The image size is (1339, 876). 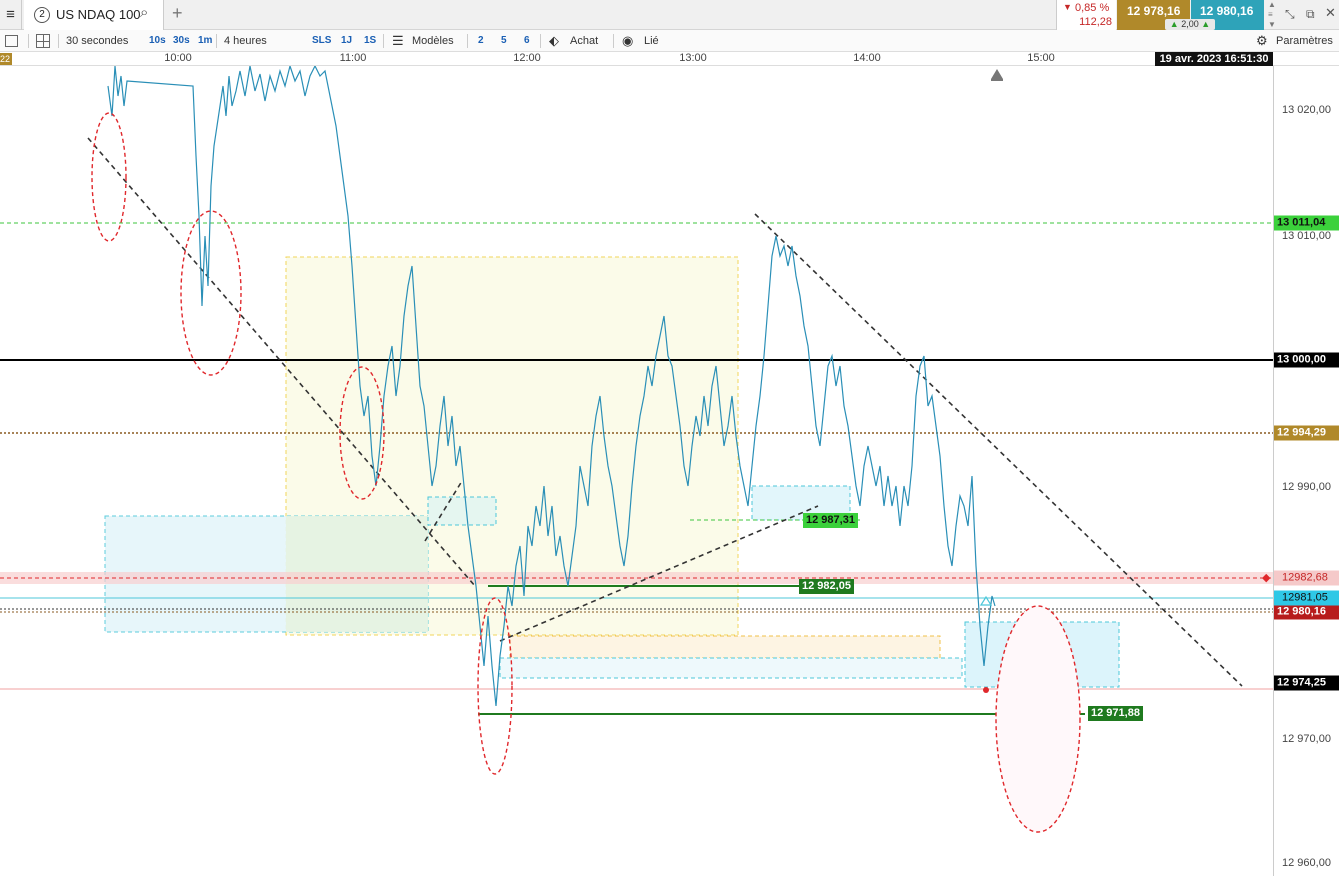 What do you see at coordinates (997, 74) in the screenshot?
I see `cursor-marker` at bounding box center [997, 74].